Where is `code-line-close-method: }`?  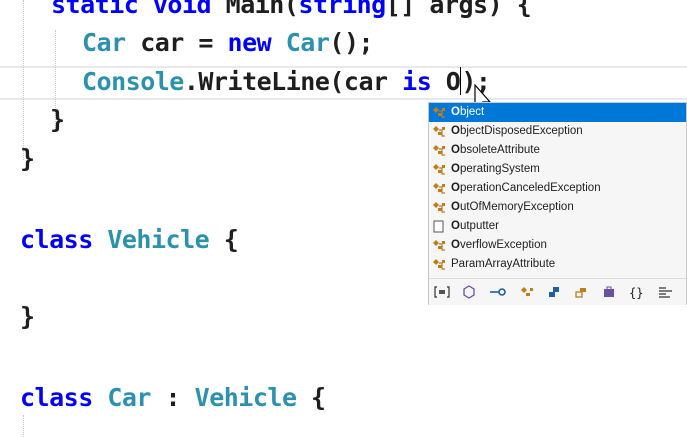
code-line-close-method: } is located at coordinates (57, 119).